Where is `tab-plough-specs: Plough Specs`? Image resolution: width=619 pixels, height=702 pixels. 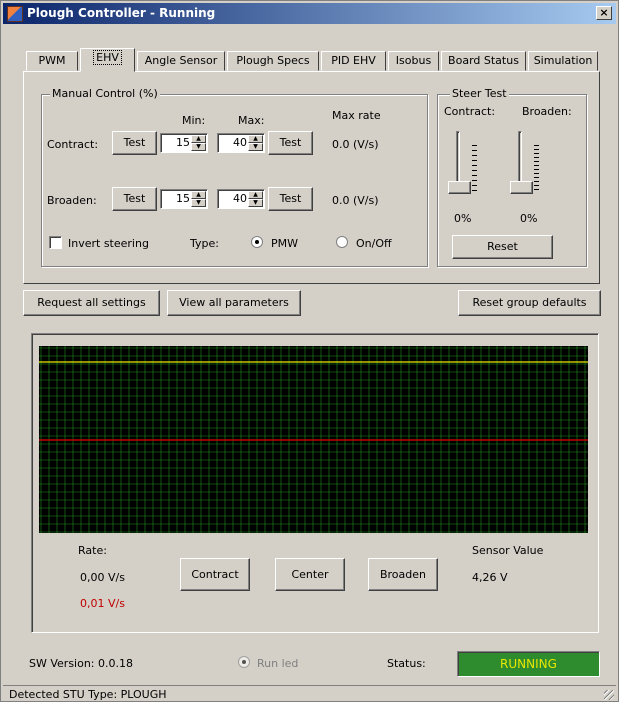 tab-plough-specs: Plough Specs is located at coordinates (273, 61).